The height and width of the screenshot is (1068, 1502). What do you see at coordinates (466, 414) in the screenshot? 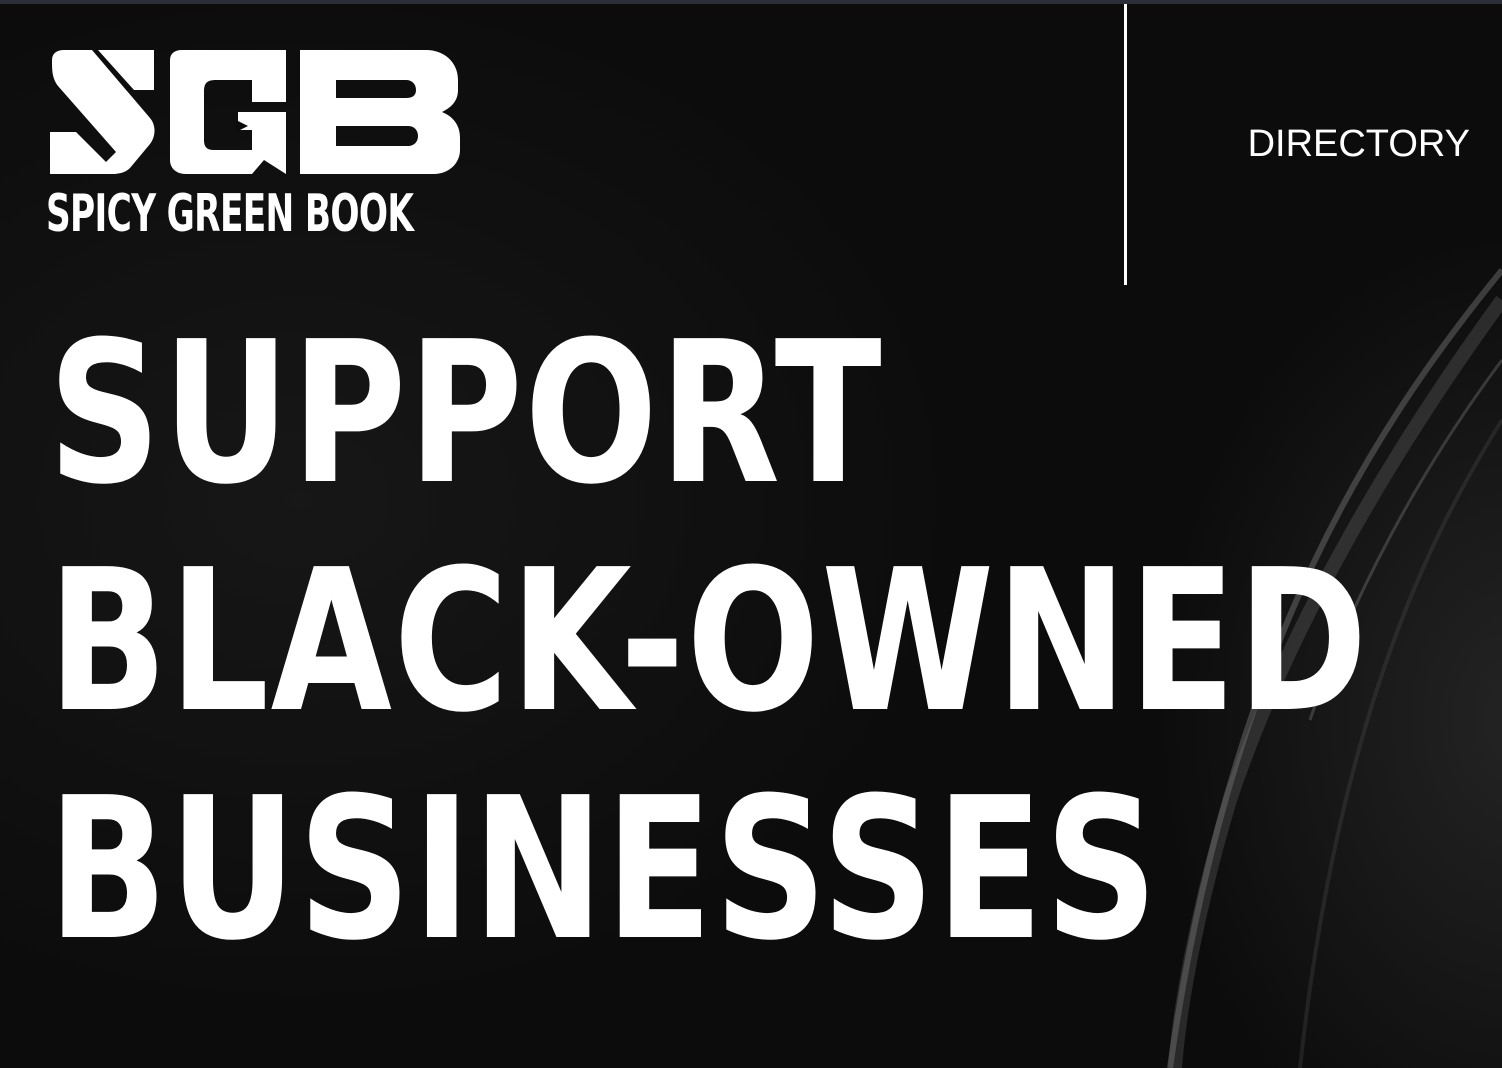
I see `headline-line-1: SUPPORT` at bounding box center [466, 414].